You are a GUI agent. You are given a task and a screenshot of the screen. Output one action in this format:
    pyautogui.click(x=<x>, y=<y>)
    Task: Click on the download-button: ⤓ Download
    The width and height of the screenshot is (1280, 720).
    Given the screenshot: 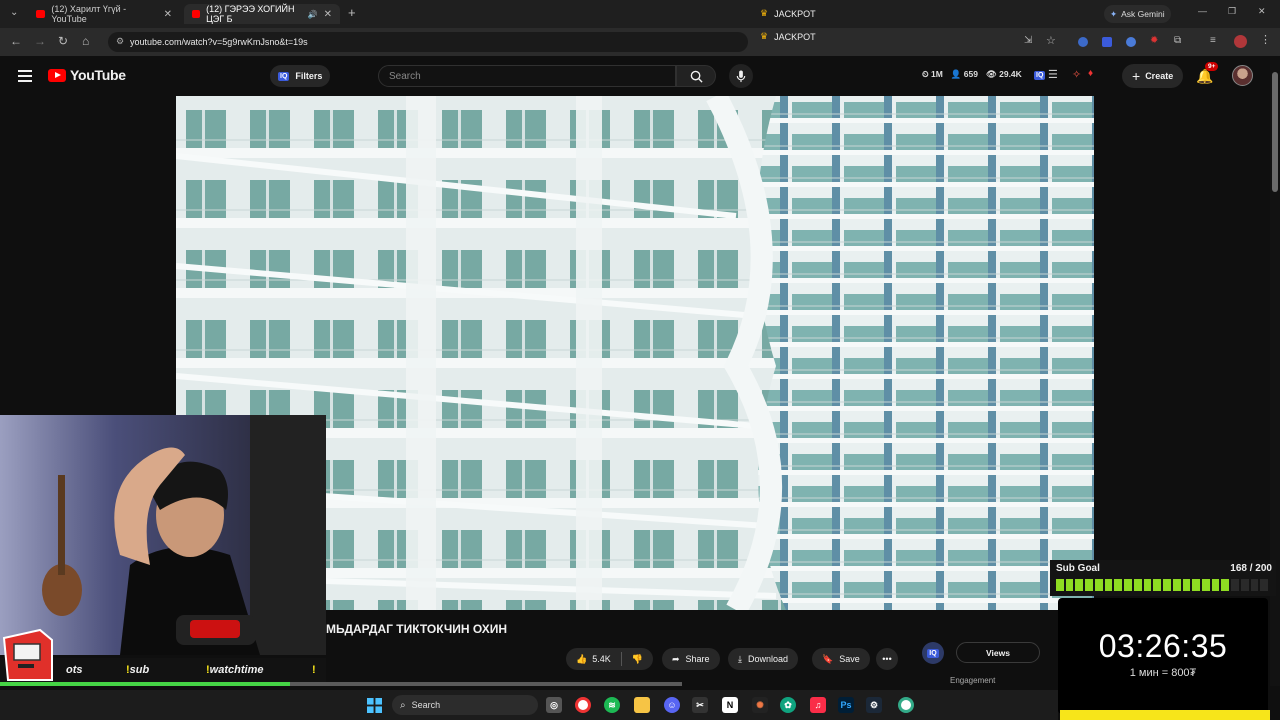 What is the action you would take?
    pyautogui.click(x=763, y=659)
    